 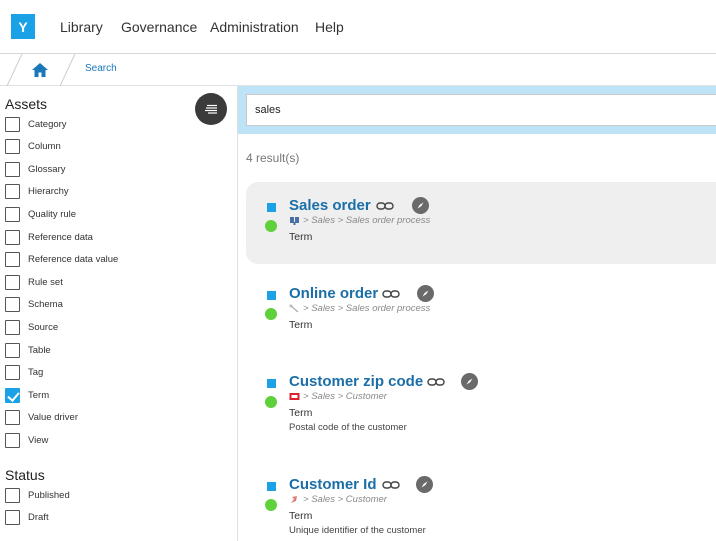 What do you see at coordinates (357, 530) in the screenshot?
I see `result-description: Unique identifier of the customer` at bounding box center [357, 530].